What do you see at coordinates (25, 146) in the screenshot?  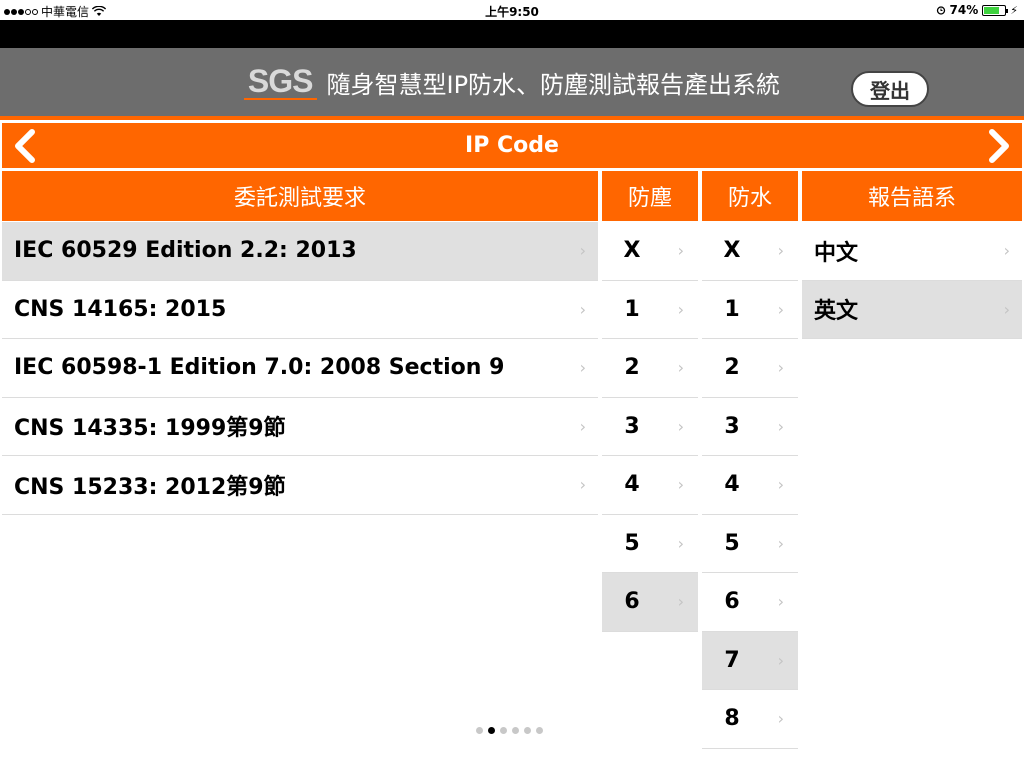 I see `chevron-left-icon` at bounding box center [25, 146].